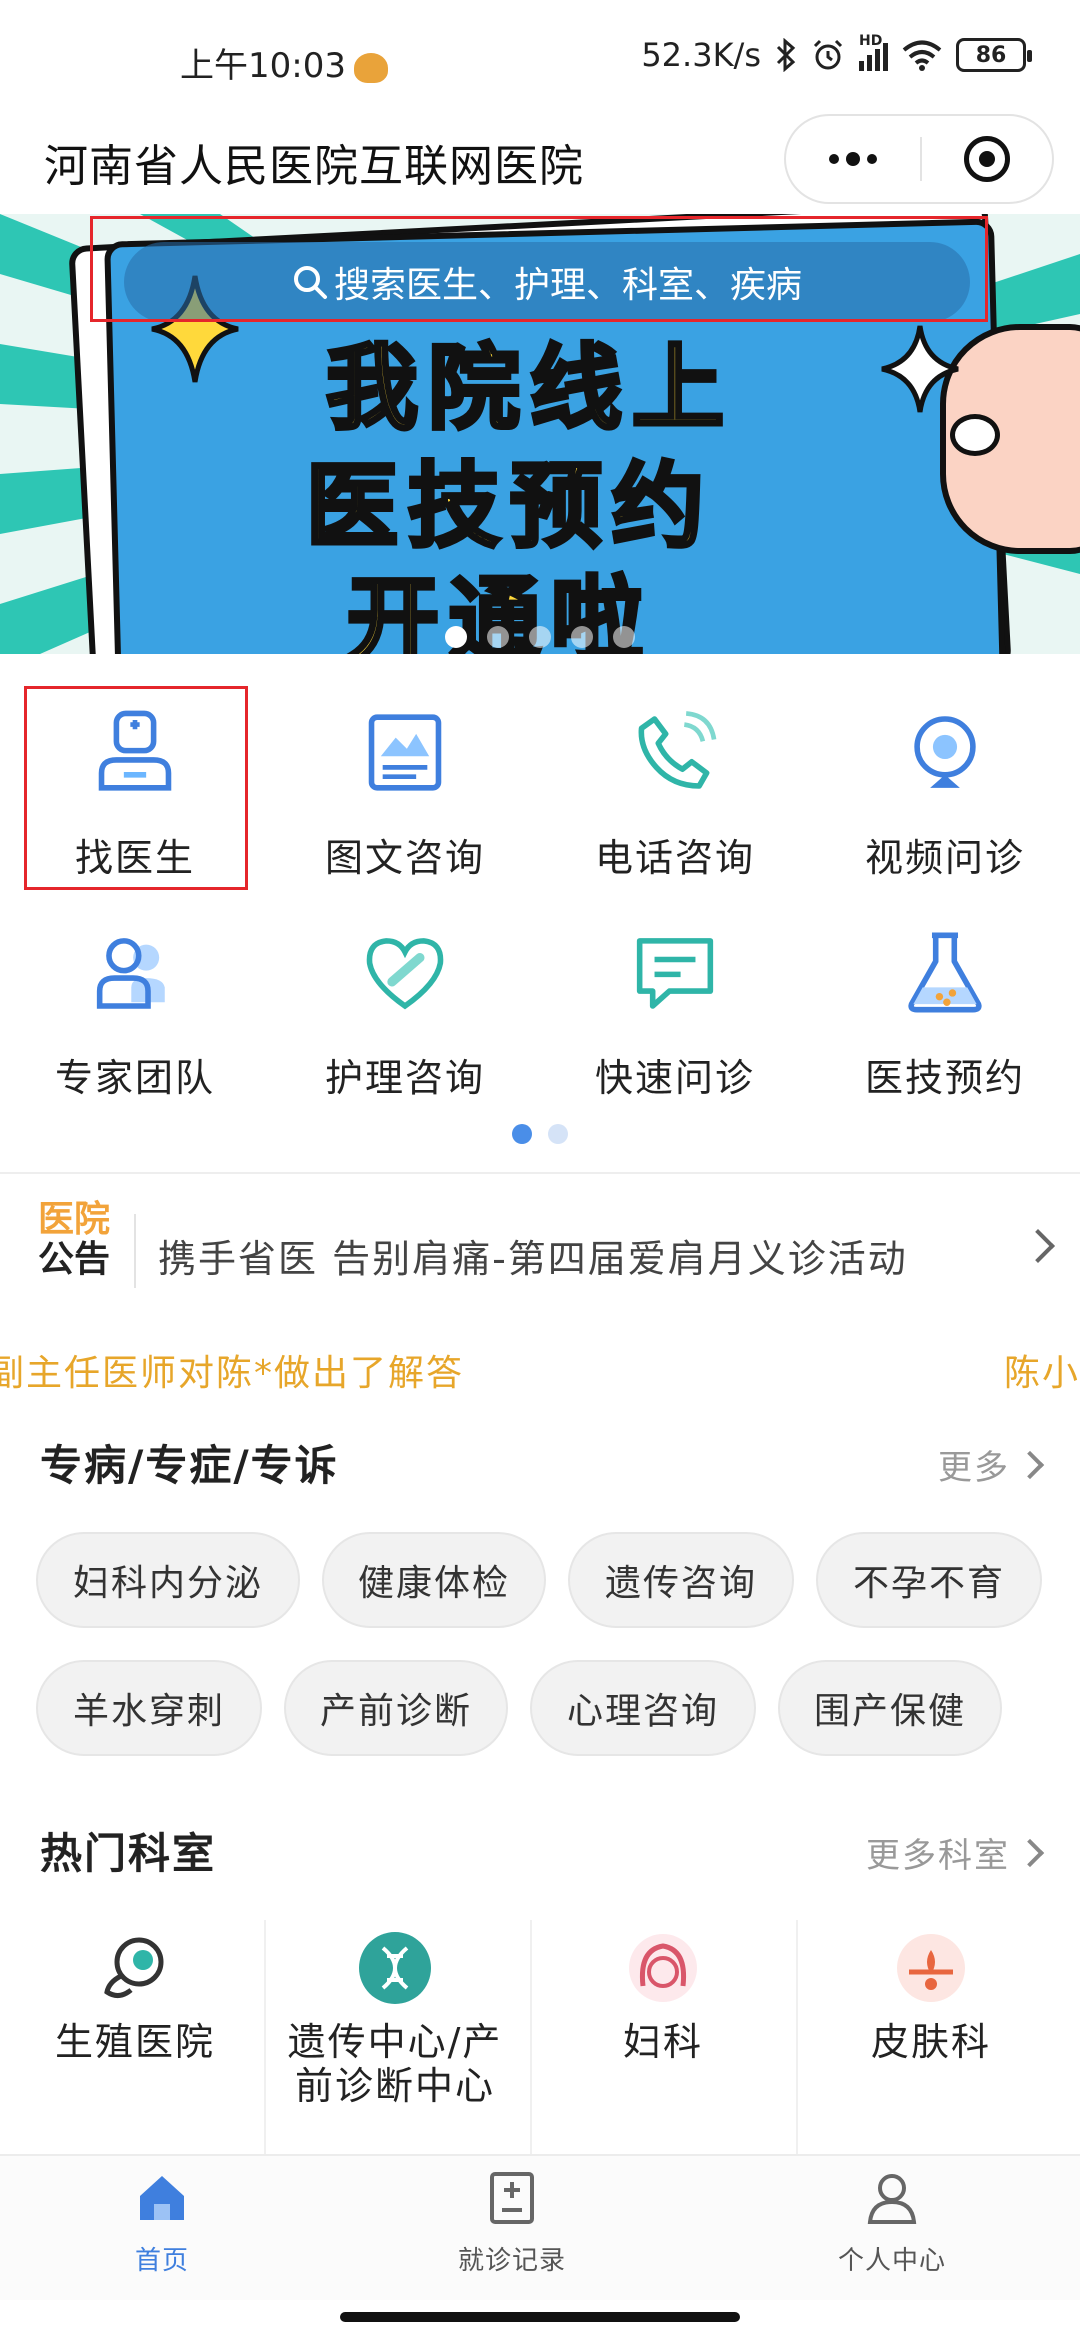 The image size is (1080, 2340). I want to click on department-label: 生殖医院, so click(134, 2042).